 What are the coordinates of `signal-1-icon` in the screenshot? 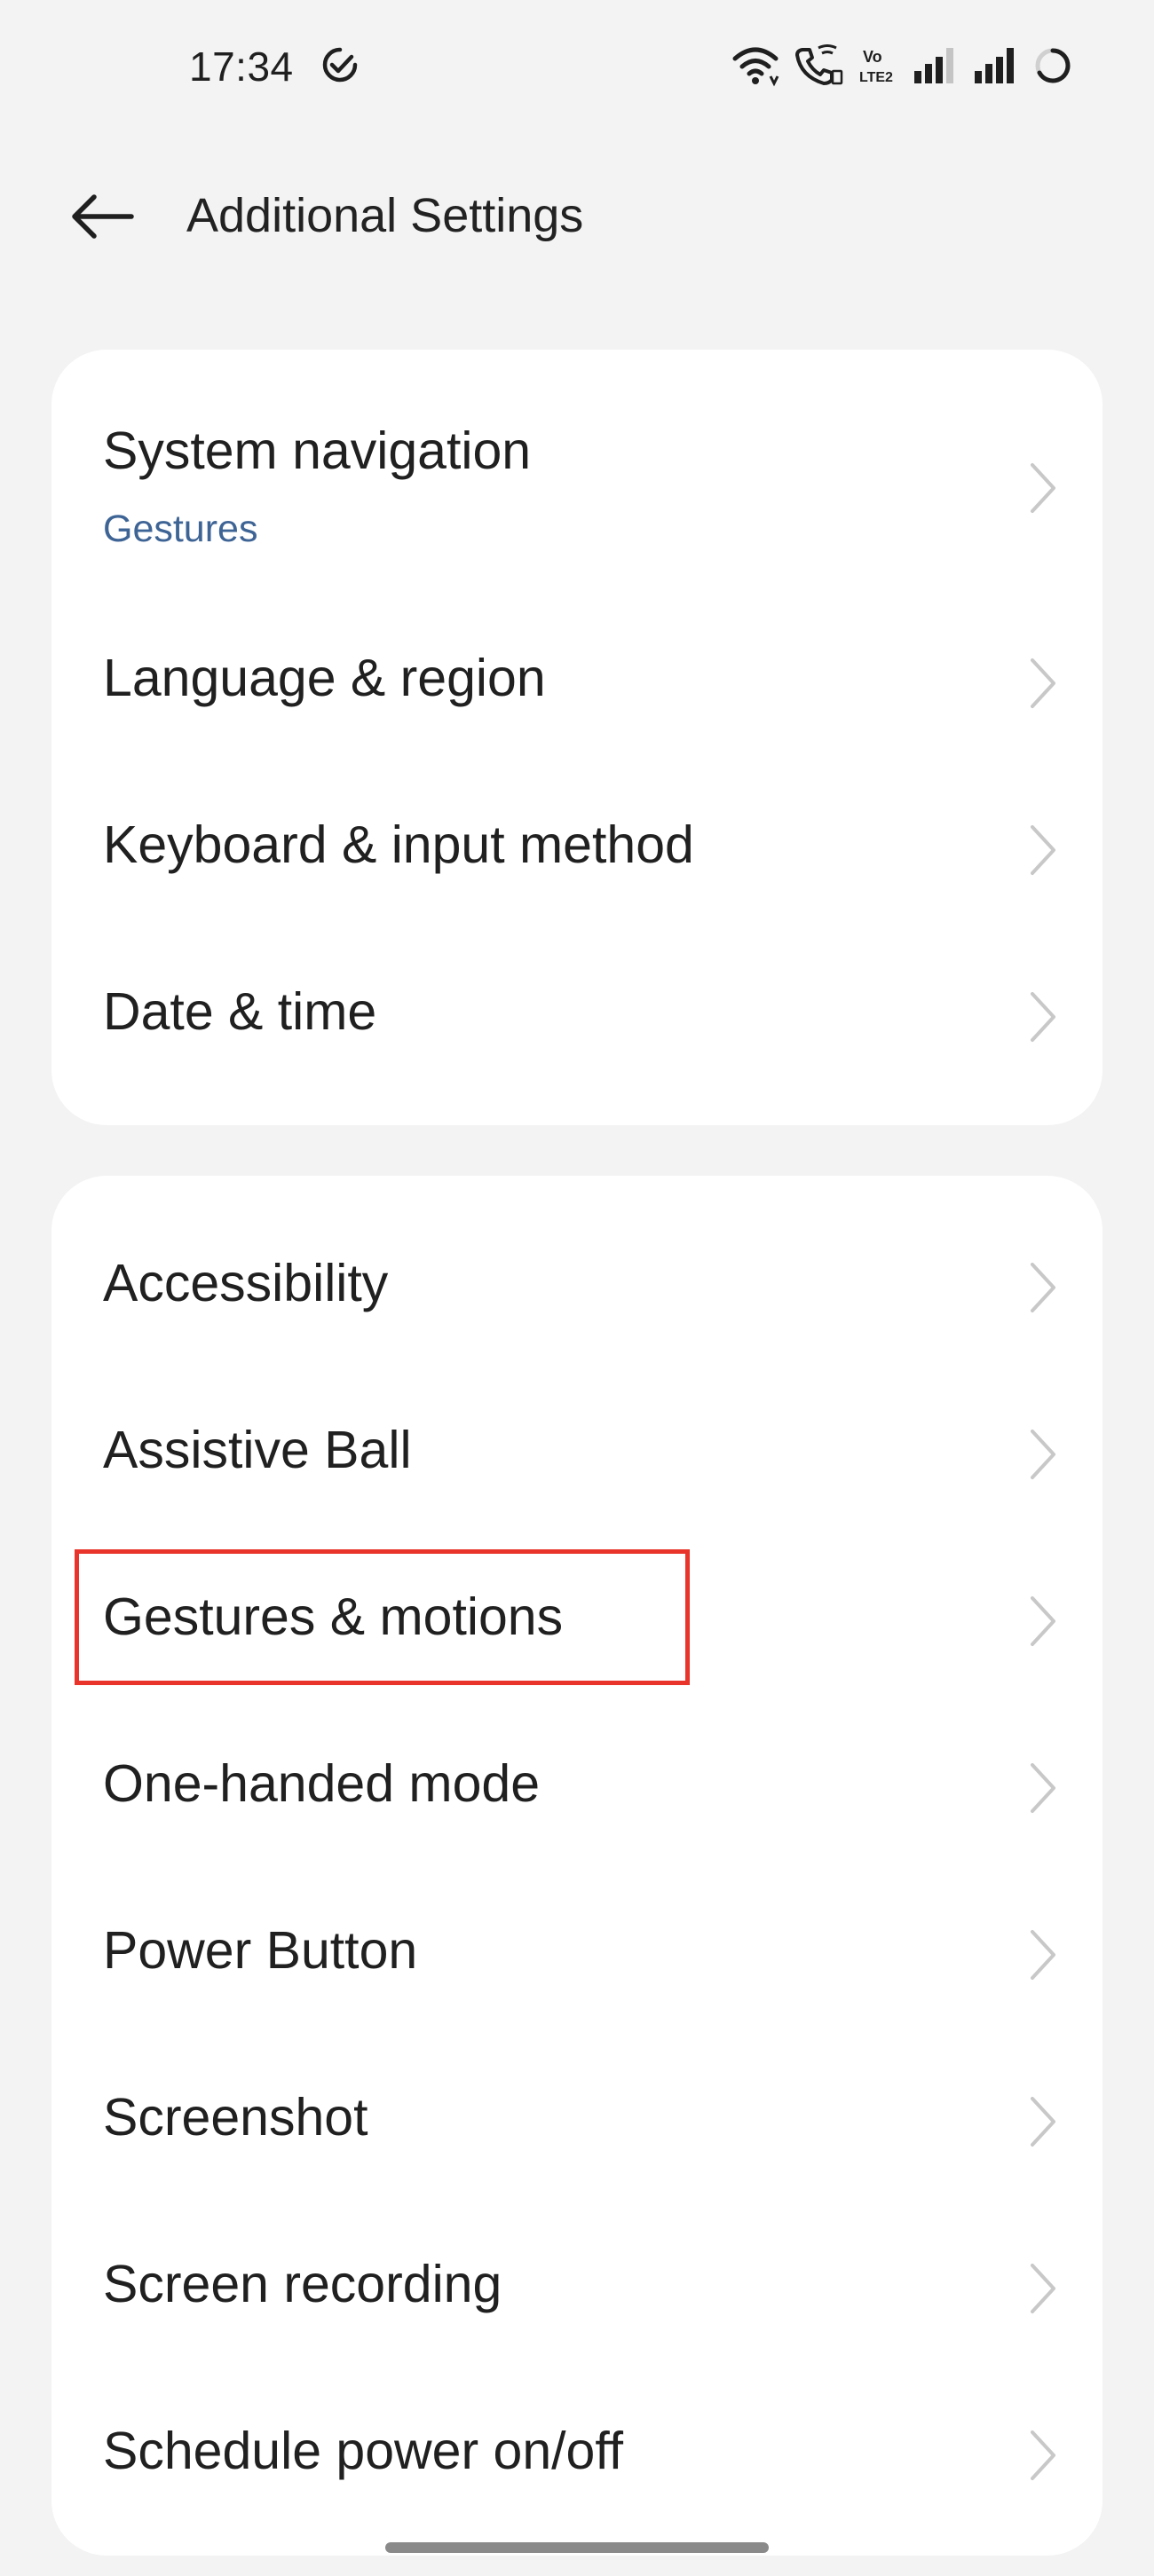 It's located at (933, 65).